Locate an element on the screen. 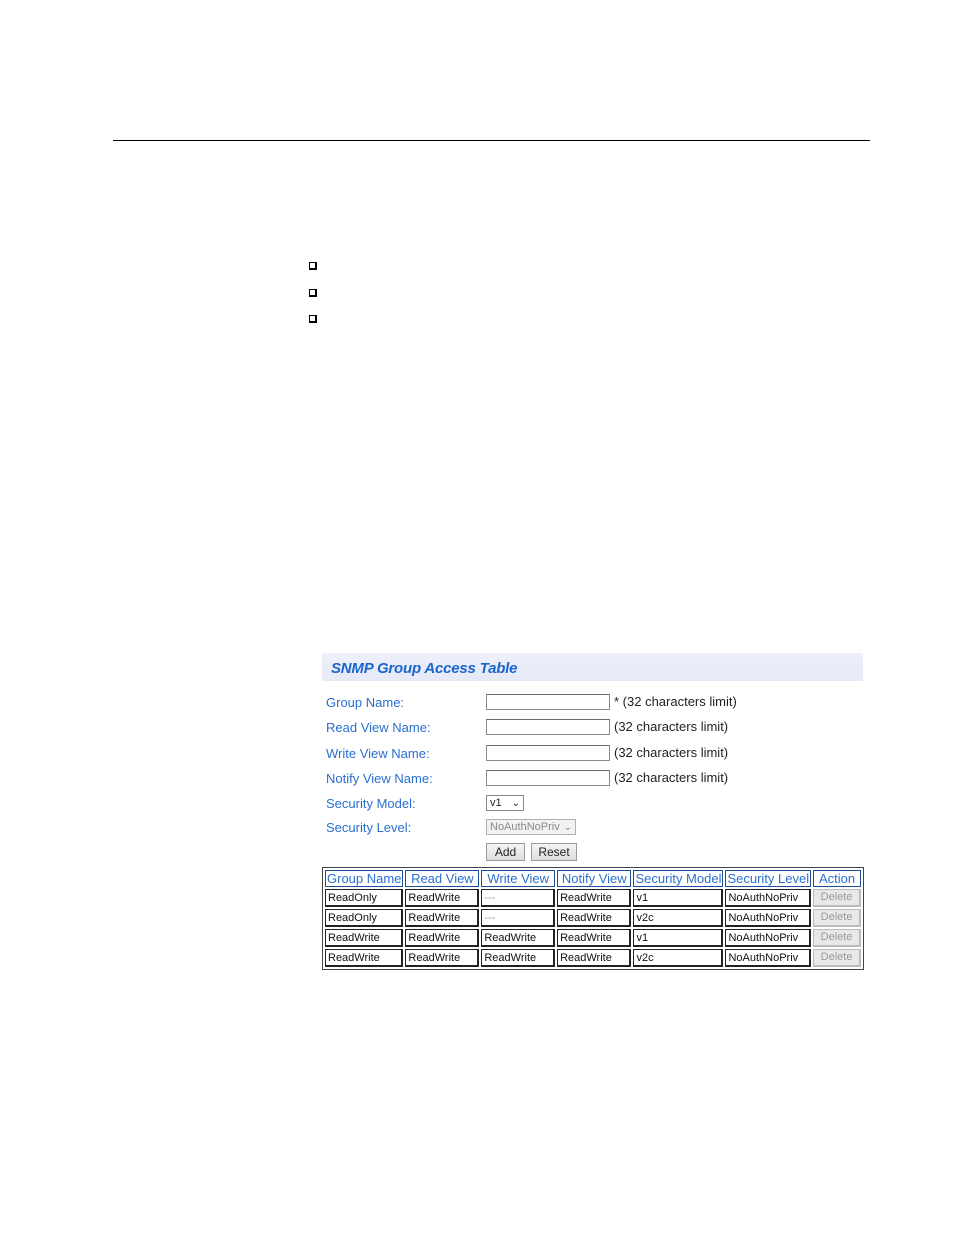 The height and width of the screenshot is (1235, 954). security-level-value: NoAuthNoPriv is located at coordinates (525, 827).